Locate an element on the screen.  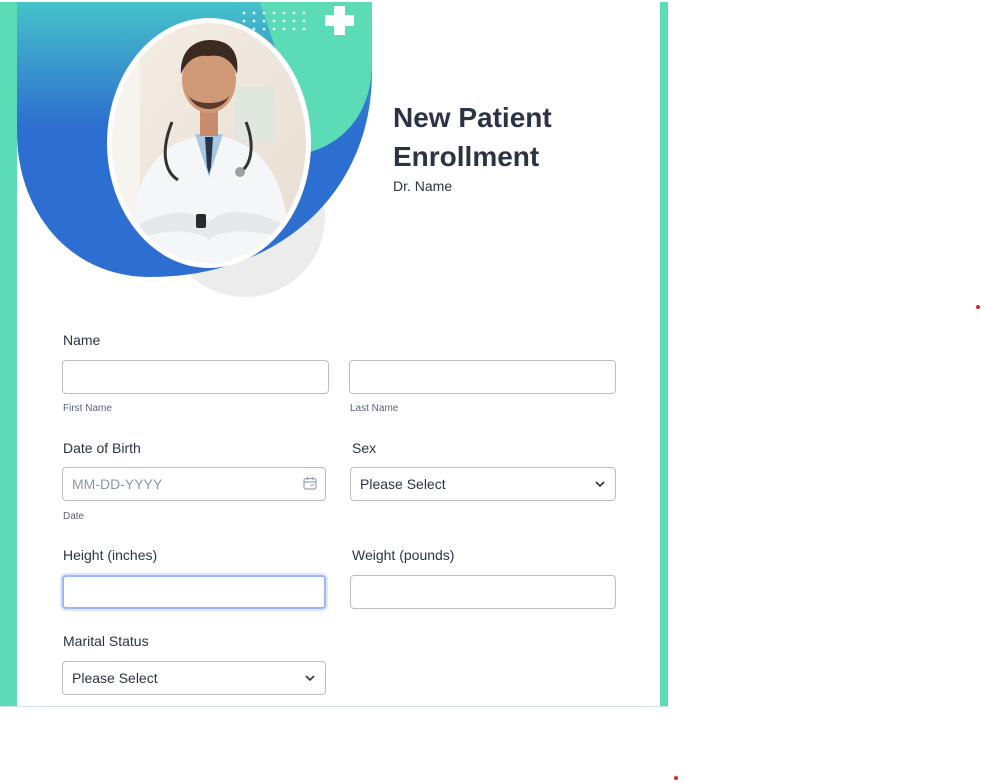
dob-input is located at coordinates (194, 484).